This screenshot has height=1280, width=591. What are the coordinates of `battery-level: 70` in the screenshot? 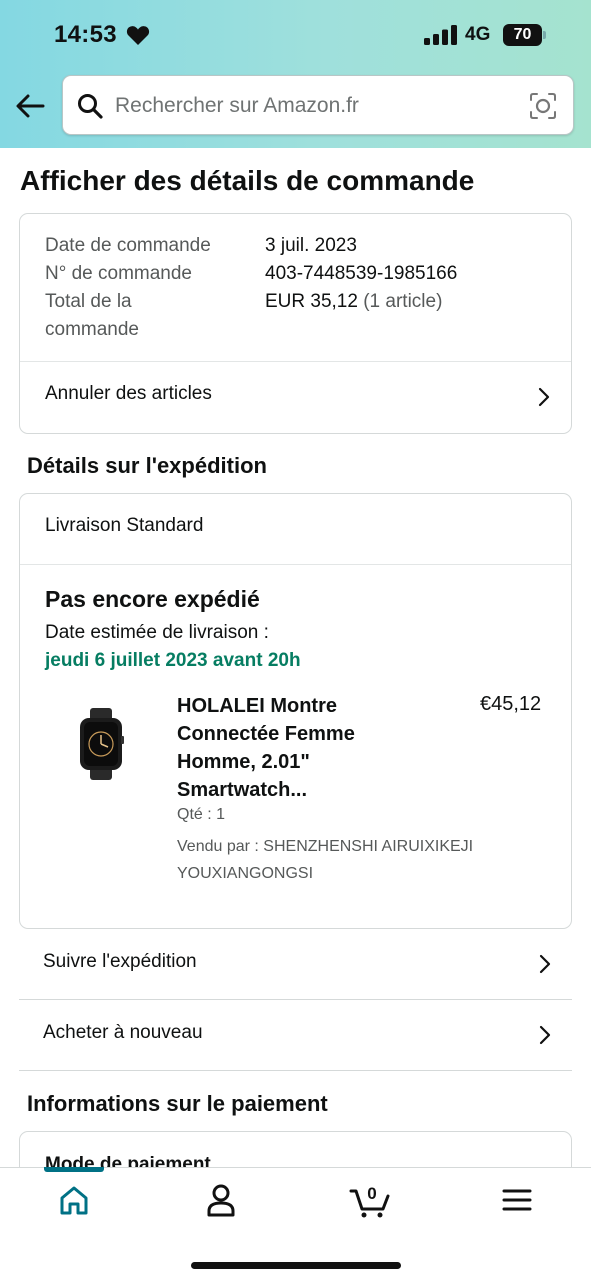 It's located at (522, 35).